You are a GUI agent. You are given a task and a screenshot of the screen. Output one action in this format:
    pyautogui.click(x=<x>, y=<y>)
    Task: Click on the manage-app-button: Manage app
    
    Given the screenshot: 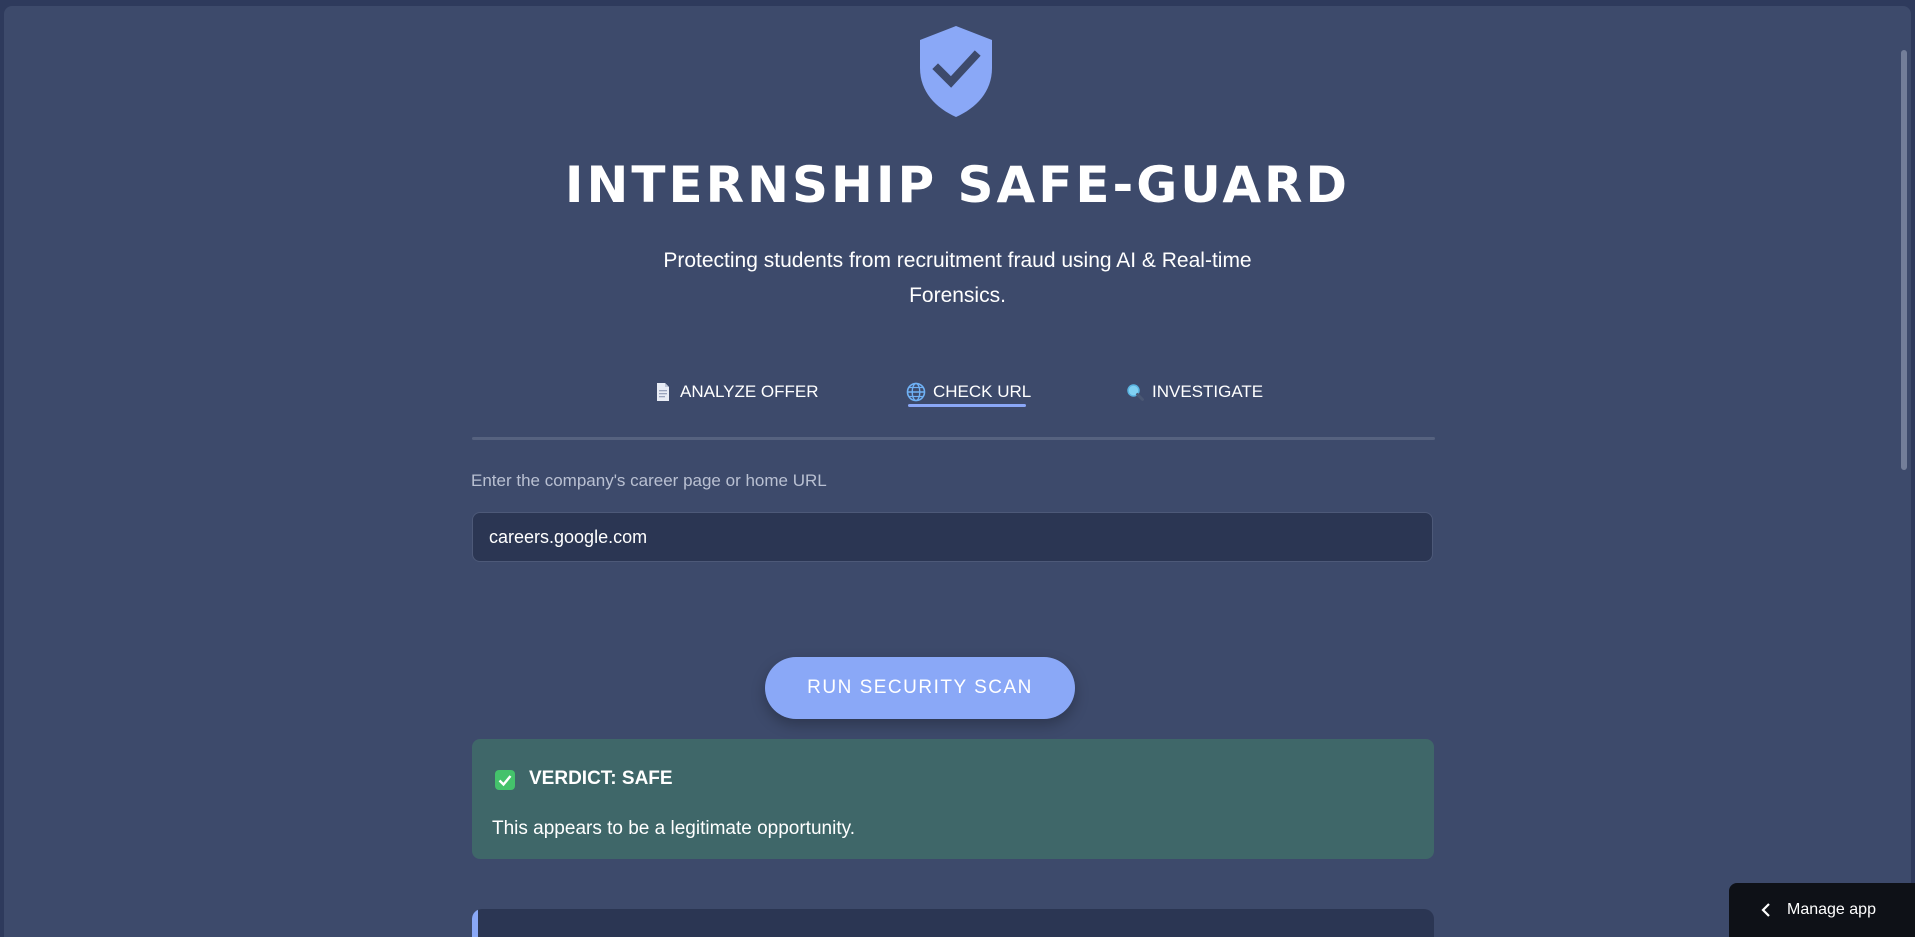 What is the action you would take?
    pyautogui.click(x=1822, y=910)
    